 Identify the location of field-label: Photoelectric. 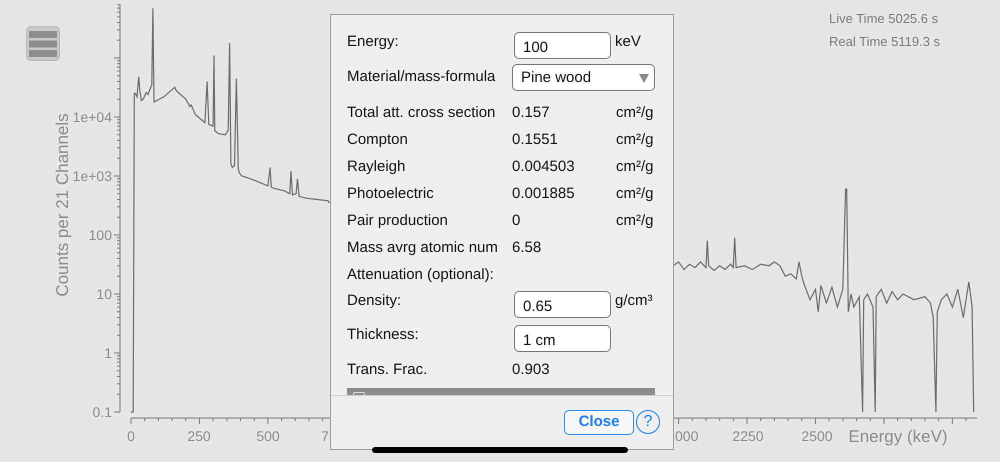
(391, 194).